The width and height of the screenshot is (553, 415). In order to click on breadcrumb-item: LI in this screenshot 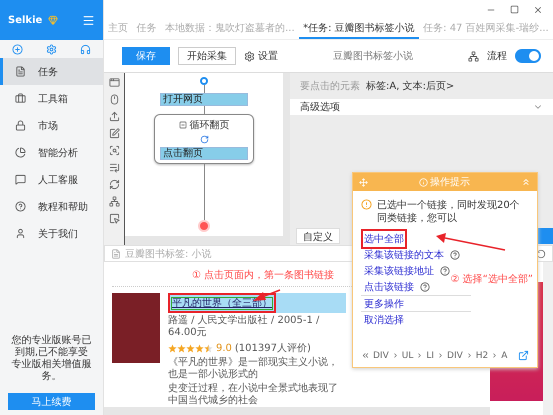, I will do `click(430, 355)`.